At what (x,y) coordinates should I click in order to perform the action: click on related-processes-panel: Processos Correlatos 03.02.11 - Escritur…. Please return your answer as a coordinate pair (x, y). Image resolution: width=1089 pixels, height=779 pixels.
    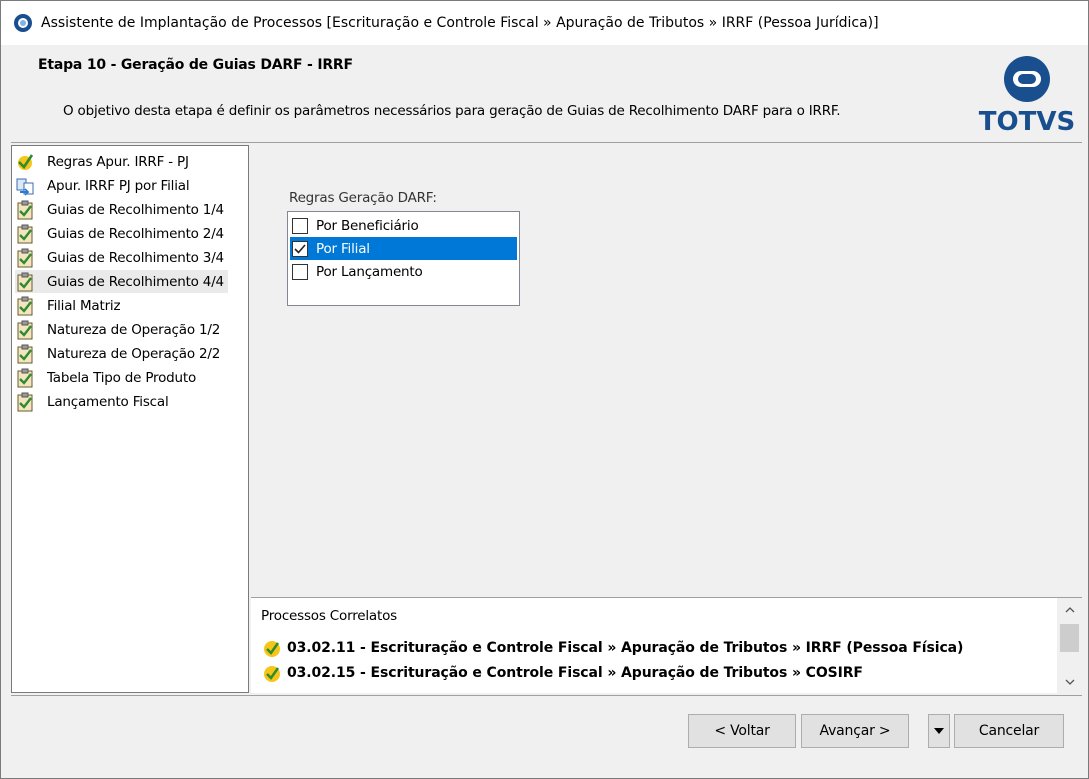
    Looking at the image, I should click on (666, 645).